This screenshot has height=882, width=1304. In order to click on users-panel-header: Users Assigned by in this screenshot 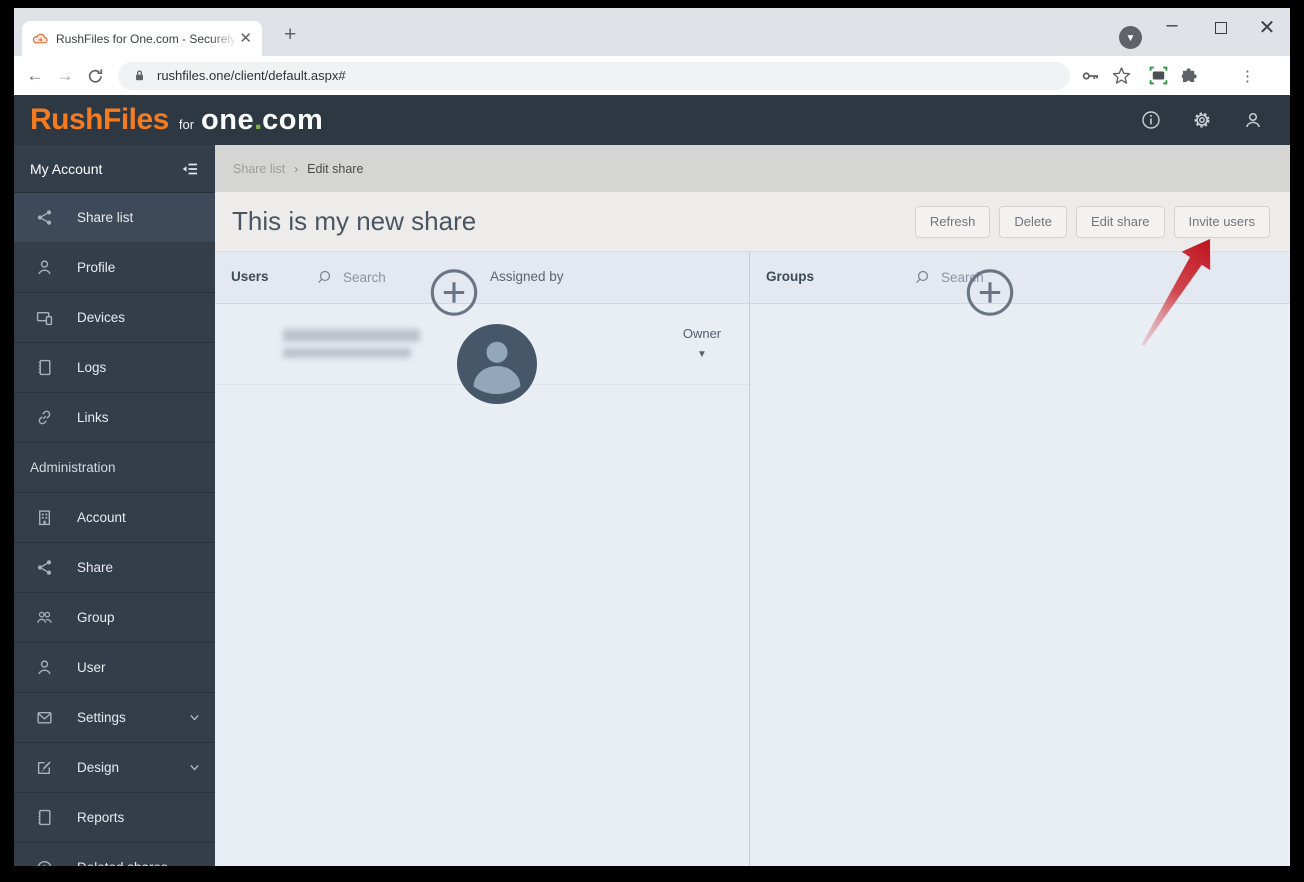, I will do `click(482, 278)`.